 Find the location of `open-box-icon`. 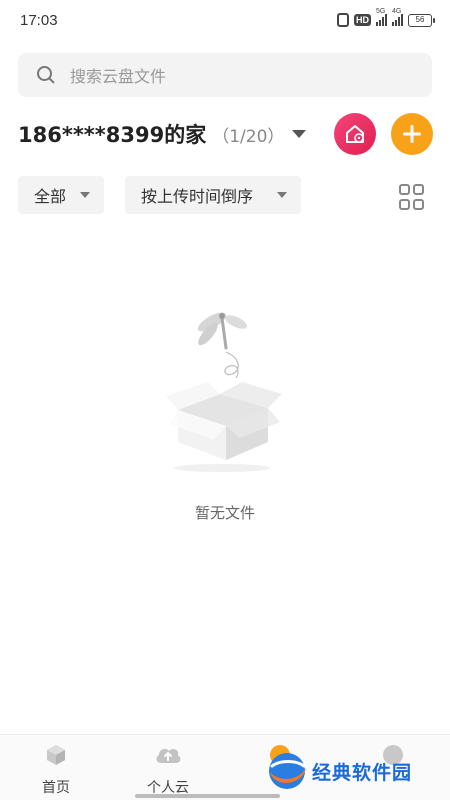

open-box-icon is located at coordinates (224, 421).